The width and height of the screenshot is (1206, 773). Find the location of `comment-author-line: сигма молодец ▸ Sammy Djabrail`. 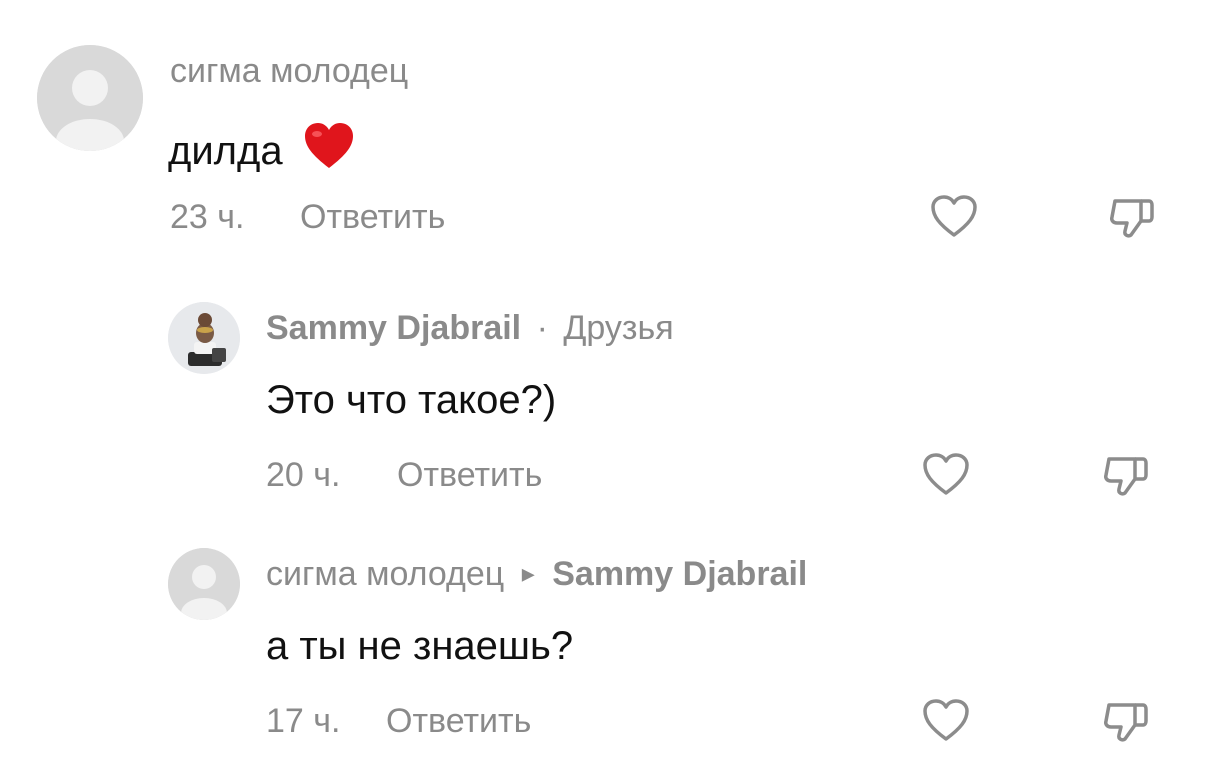

comment-author-line: сигма молодец ▸ Sammy Djabrail is located at coordinates (536, 574).